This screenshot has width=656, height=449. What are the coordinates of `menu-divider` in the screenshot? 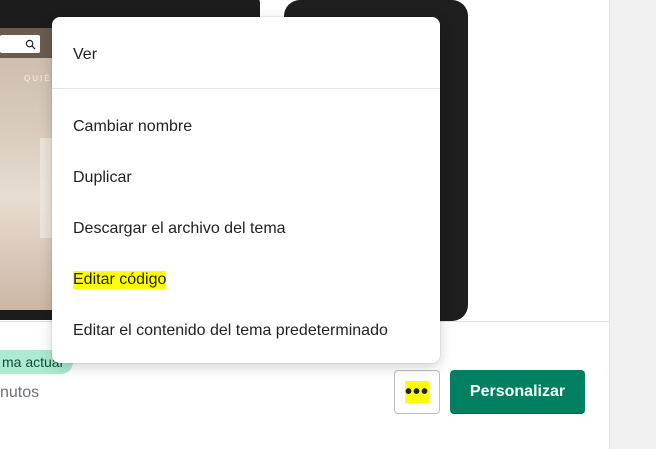 It's located at (246, 88).